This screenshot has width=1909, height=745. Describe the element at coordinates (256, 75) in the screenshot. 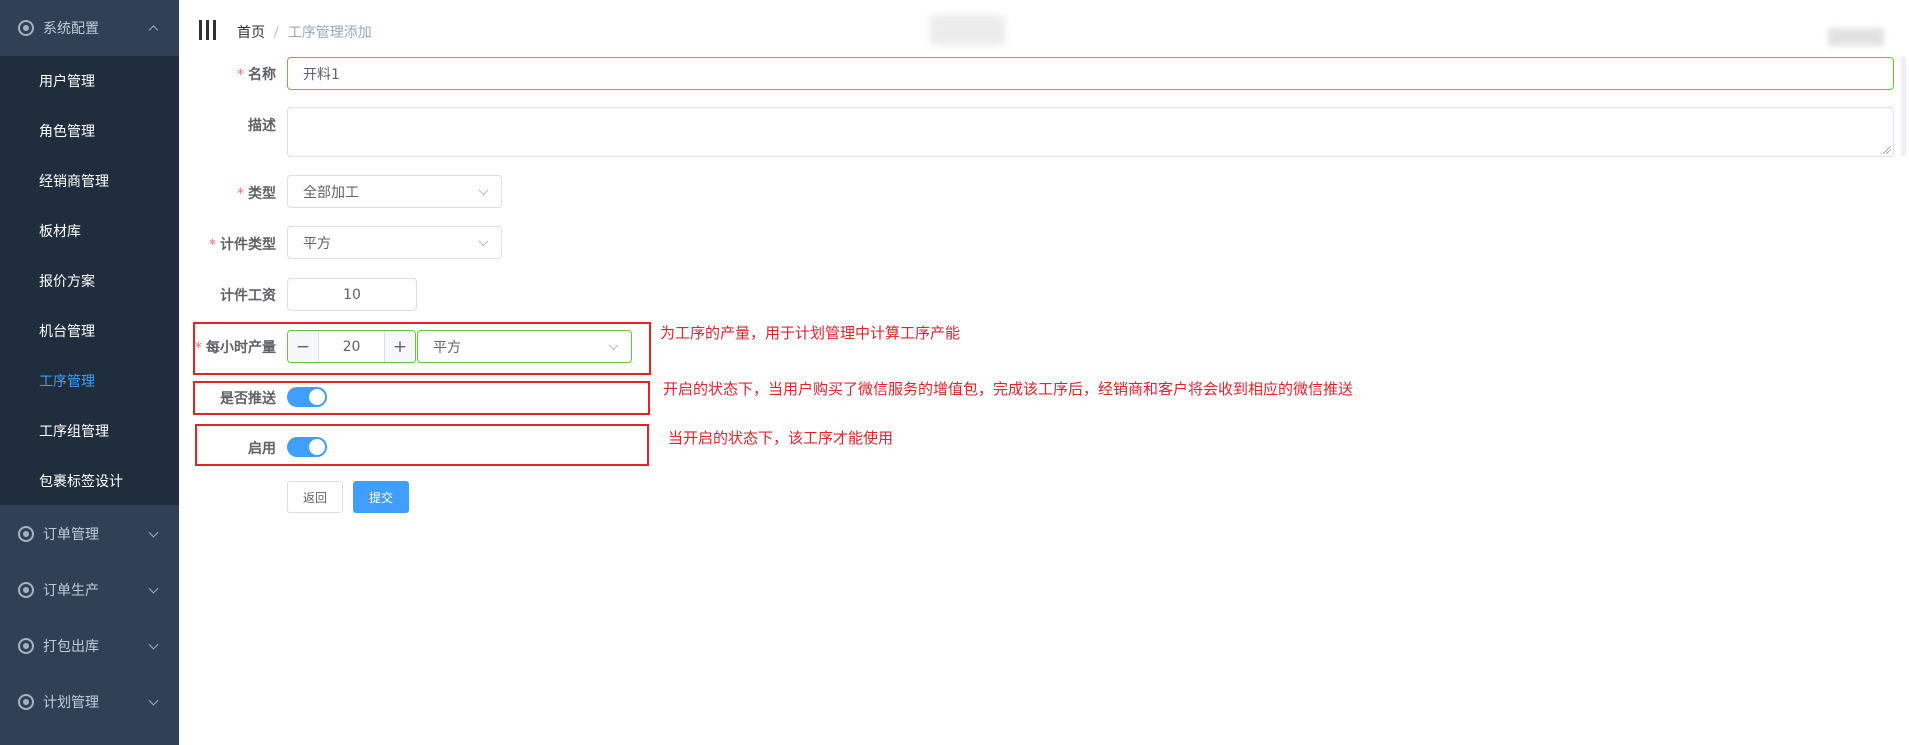

I see `name-label: * 名称` at that location.